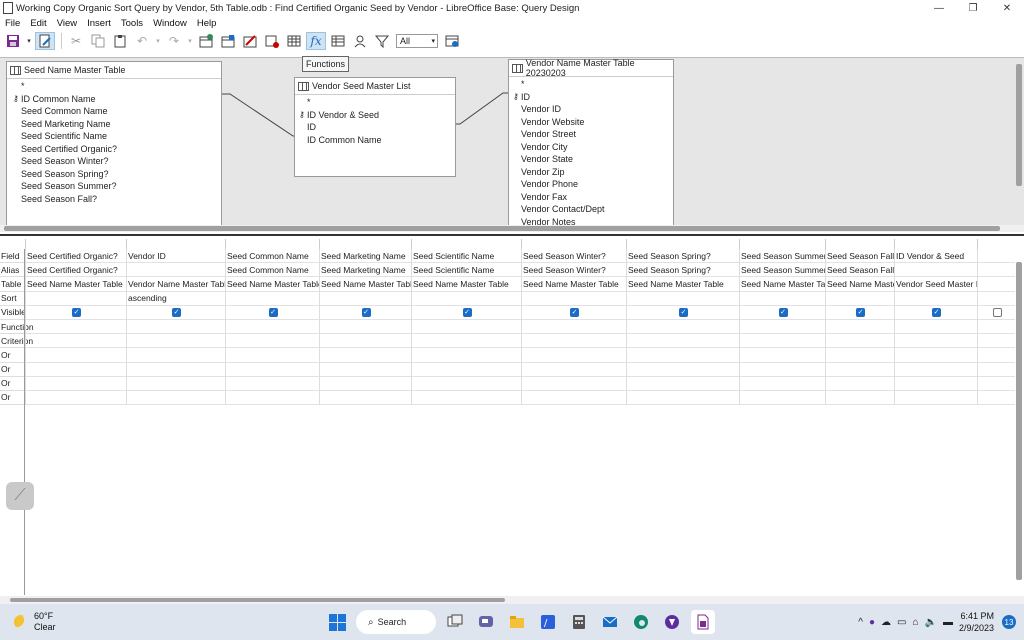  I want to click on field-item: *, so click(116, 86).